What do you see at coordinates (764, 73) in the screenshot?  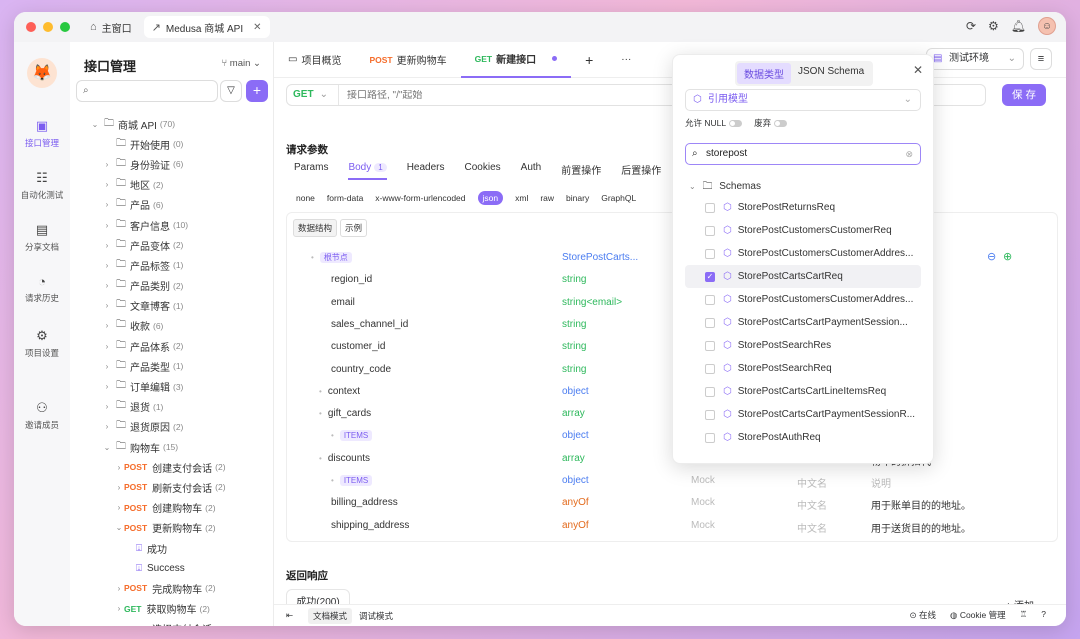 I see `seg-data-type: 数据类型` at bounding box center [764, 73].